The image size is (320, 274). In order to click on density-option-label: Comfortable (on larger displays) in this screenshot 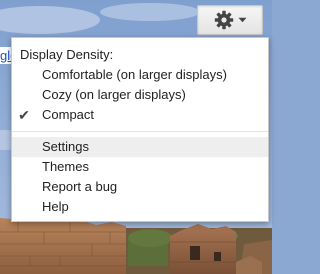, I will do `click(134, 74)`.